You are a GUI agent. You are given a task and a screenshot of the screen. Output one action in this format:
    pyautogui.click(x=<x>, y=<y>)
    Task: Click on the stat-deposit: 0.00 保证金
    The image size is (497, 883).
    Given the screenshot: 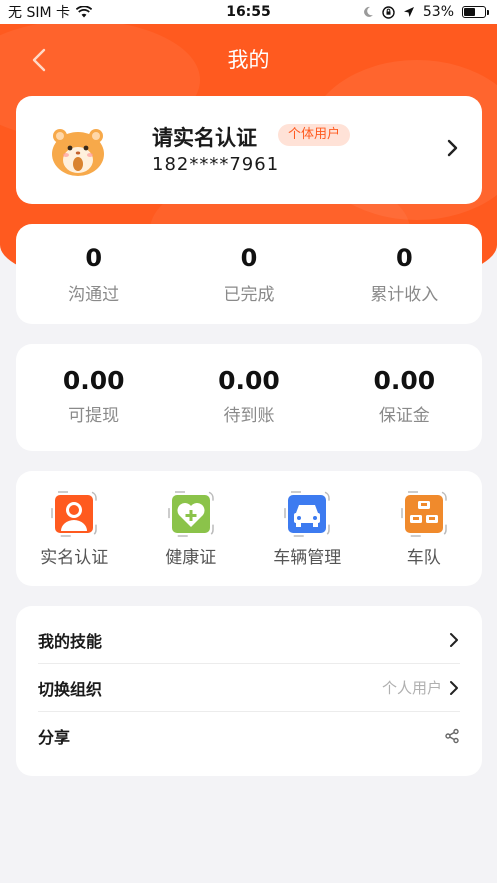 What is the action you would take?
    pyautogui.click(x=404, y=397)
    